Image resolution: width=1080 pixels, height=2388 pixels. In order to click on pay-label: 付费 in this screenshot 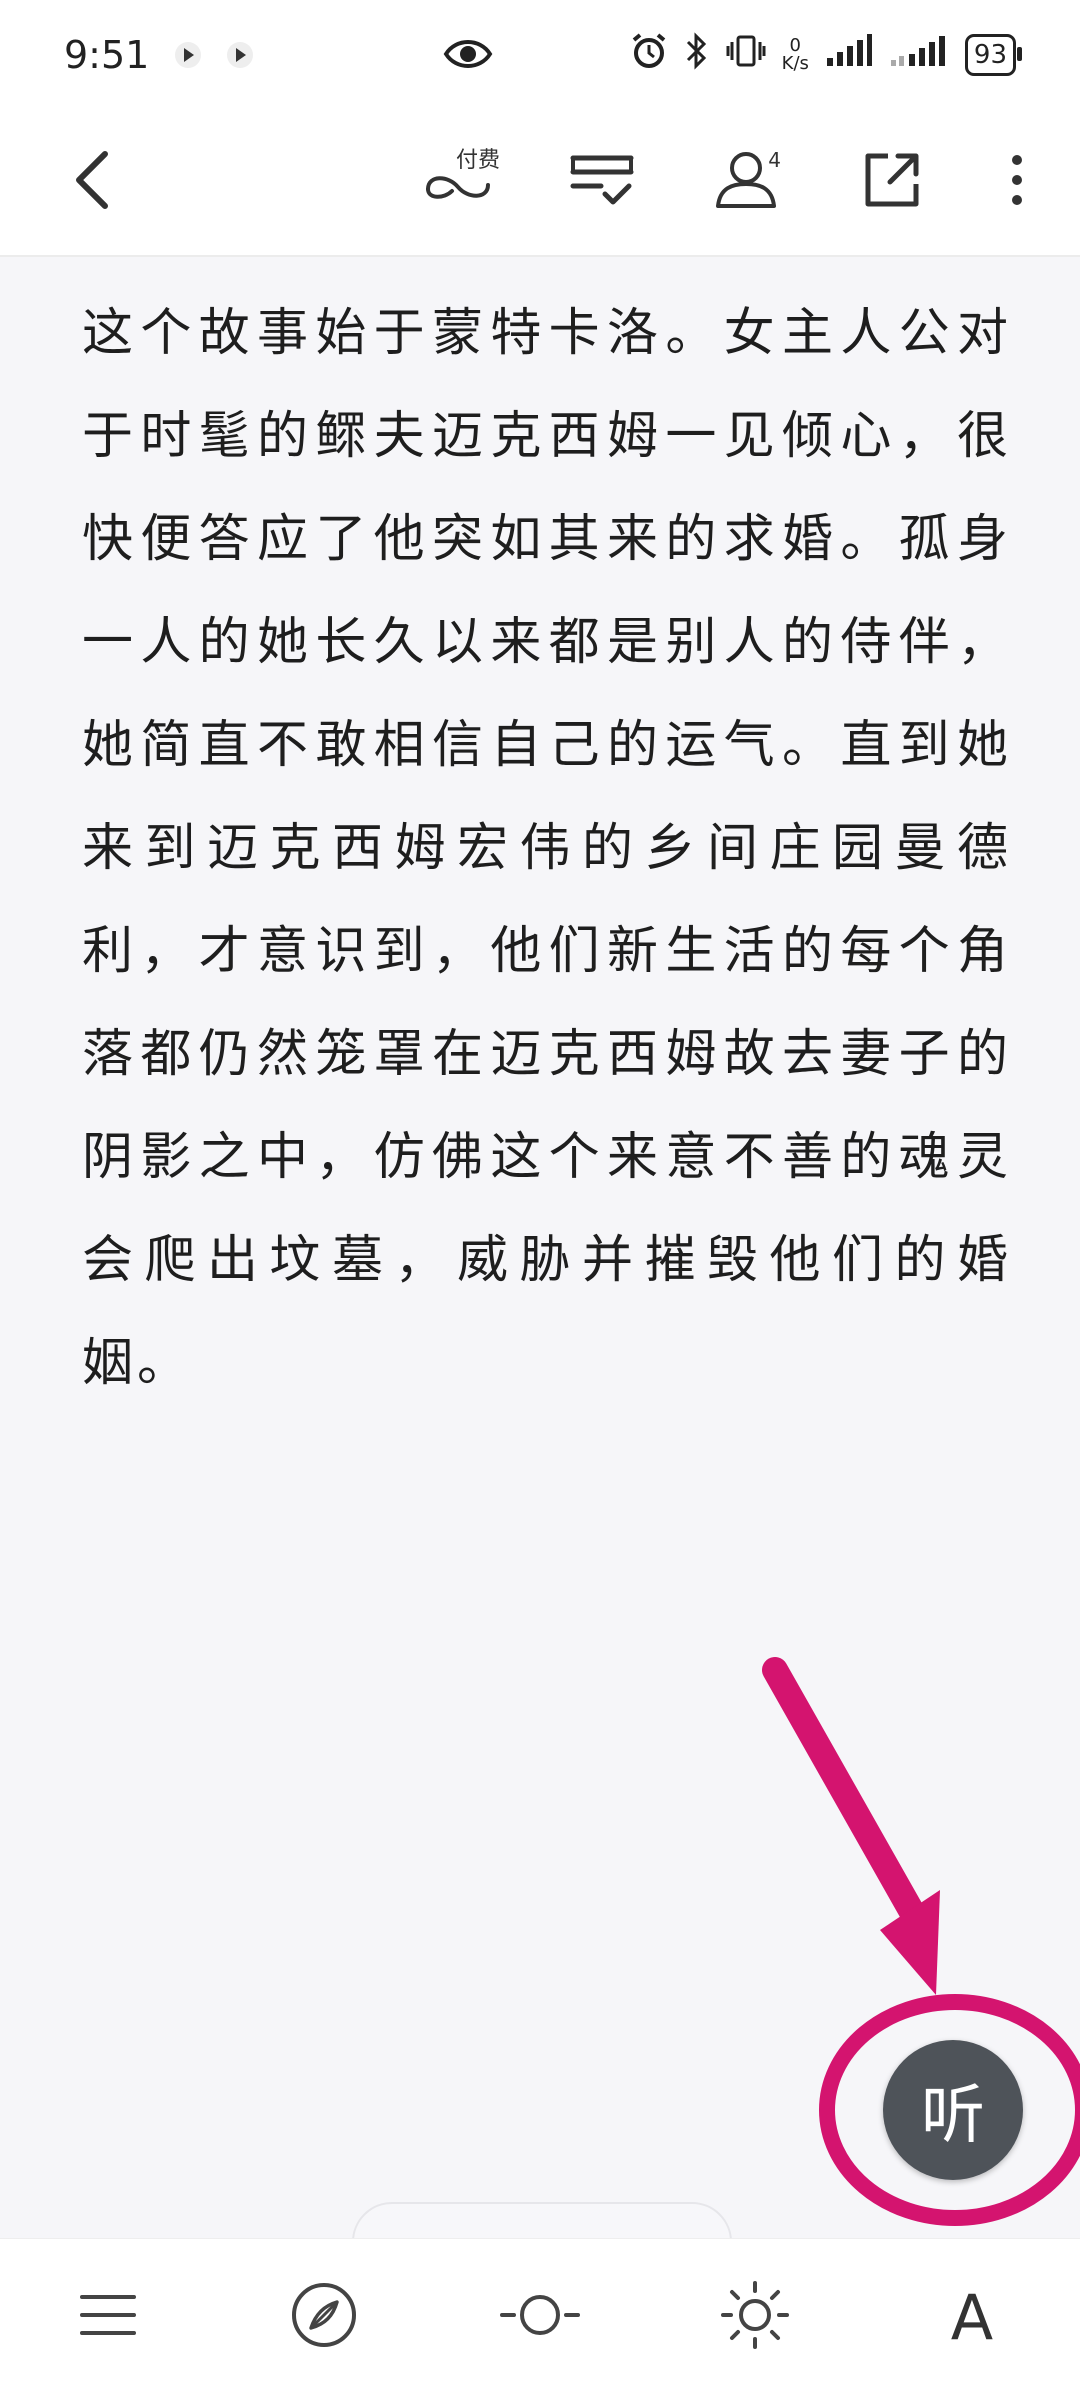, I will do `click(478, 160)`.